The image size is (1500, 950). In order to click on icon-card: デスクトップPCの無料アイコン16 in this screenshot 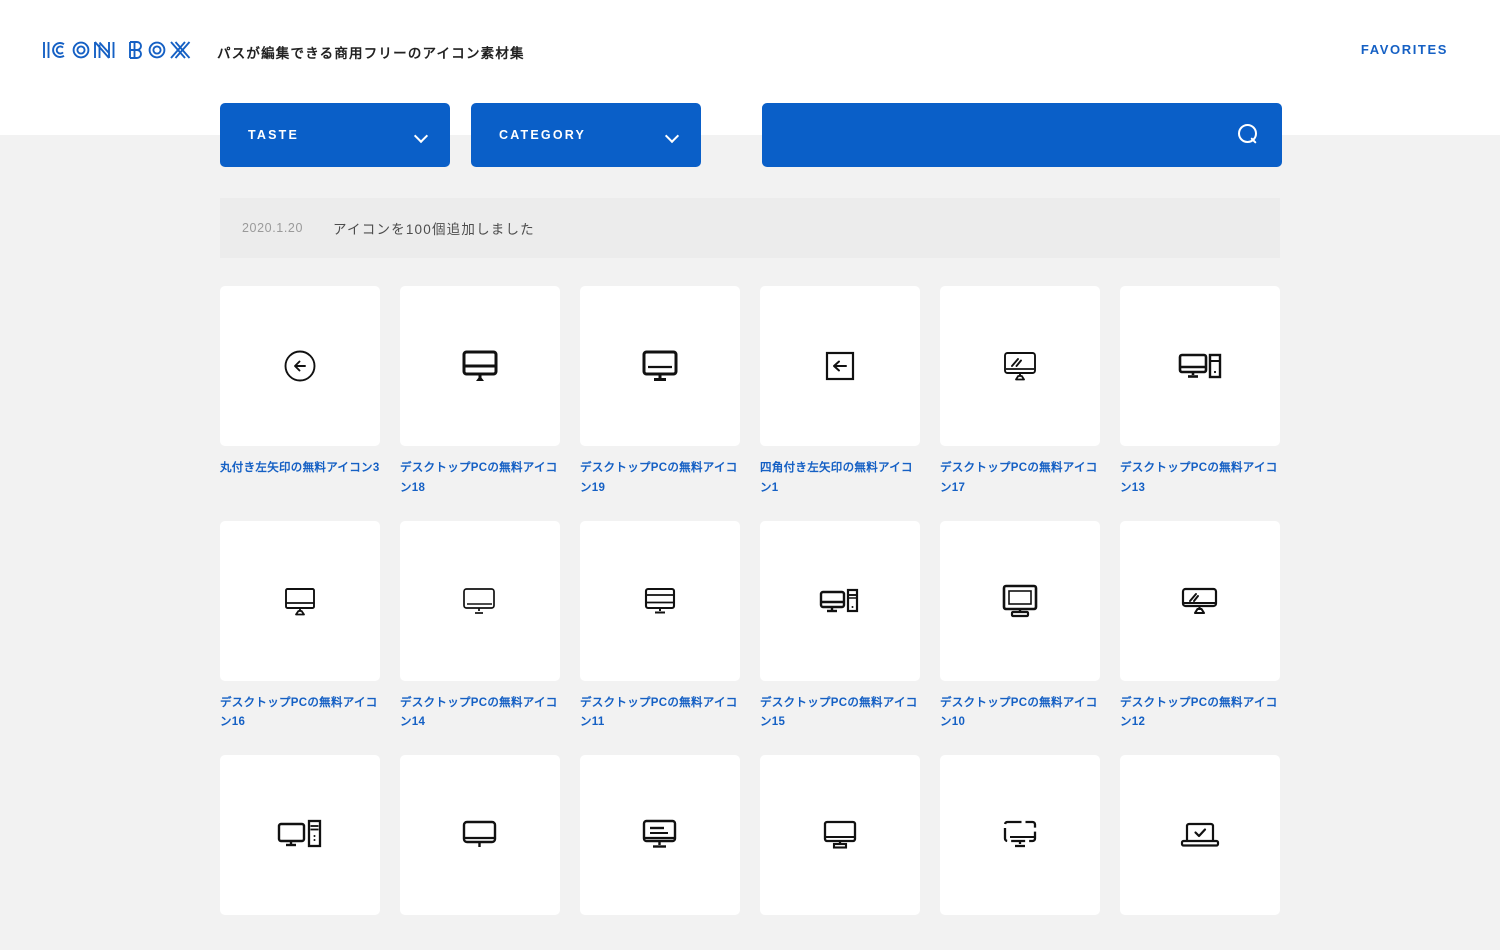, I will do `click(300, 627)`.